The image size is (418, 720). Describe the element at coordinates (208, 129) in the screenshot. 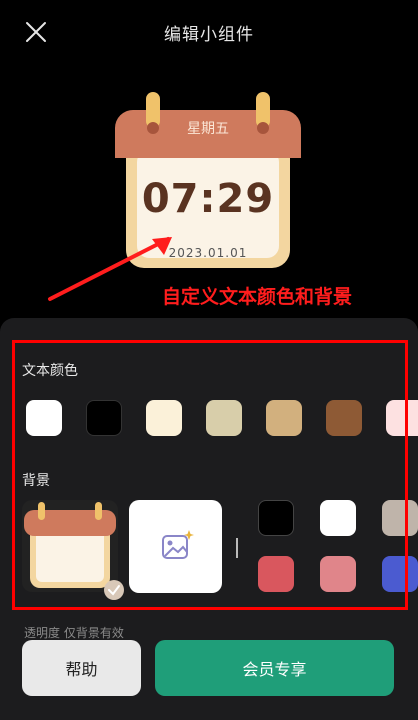

I see `weekday-text: 星期五` at that location.